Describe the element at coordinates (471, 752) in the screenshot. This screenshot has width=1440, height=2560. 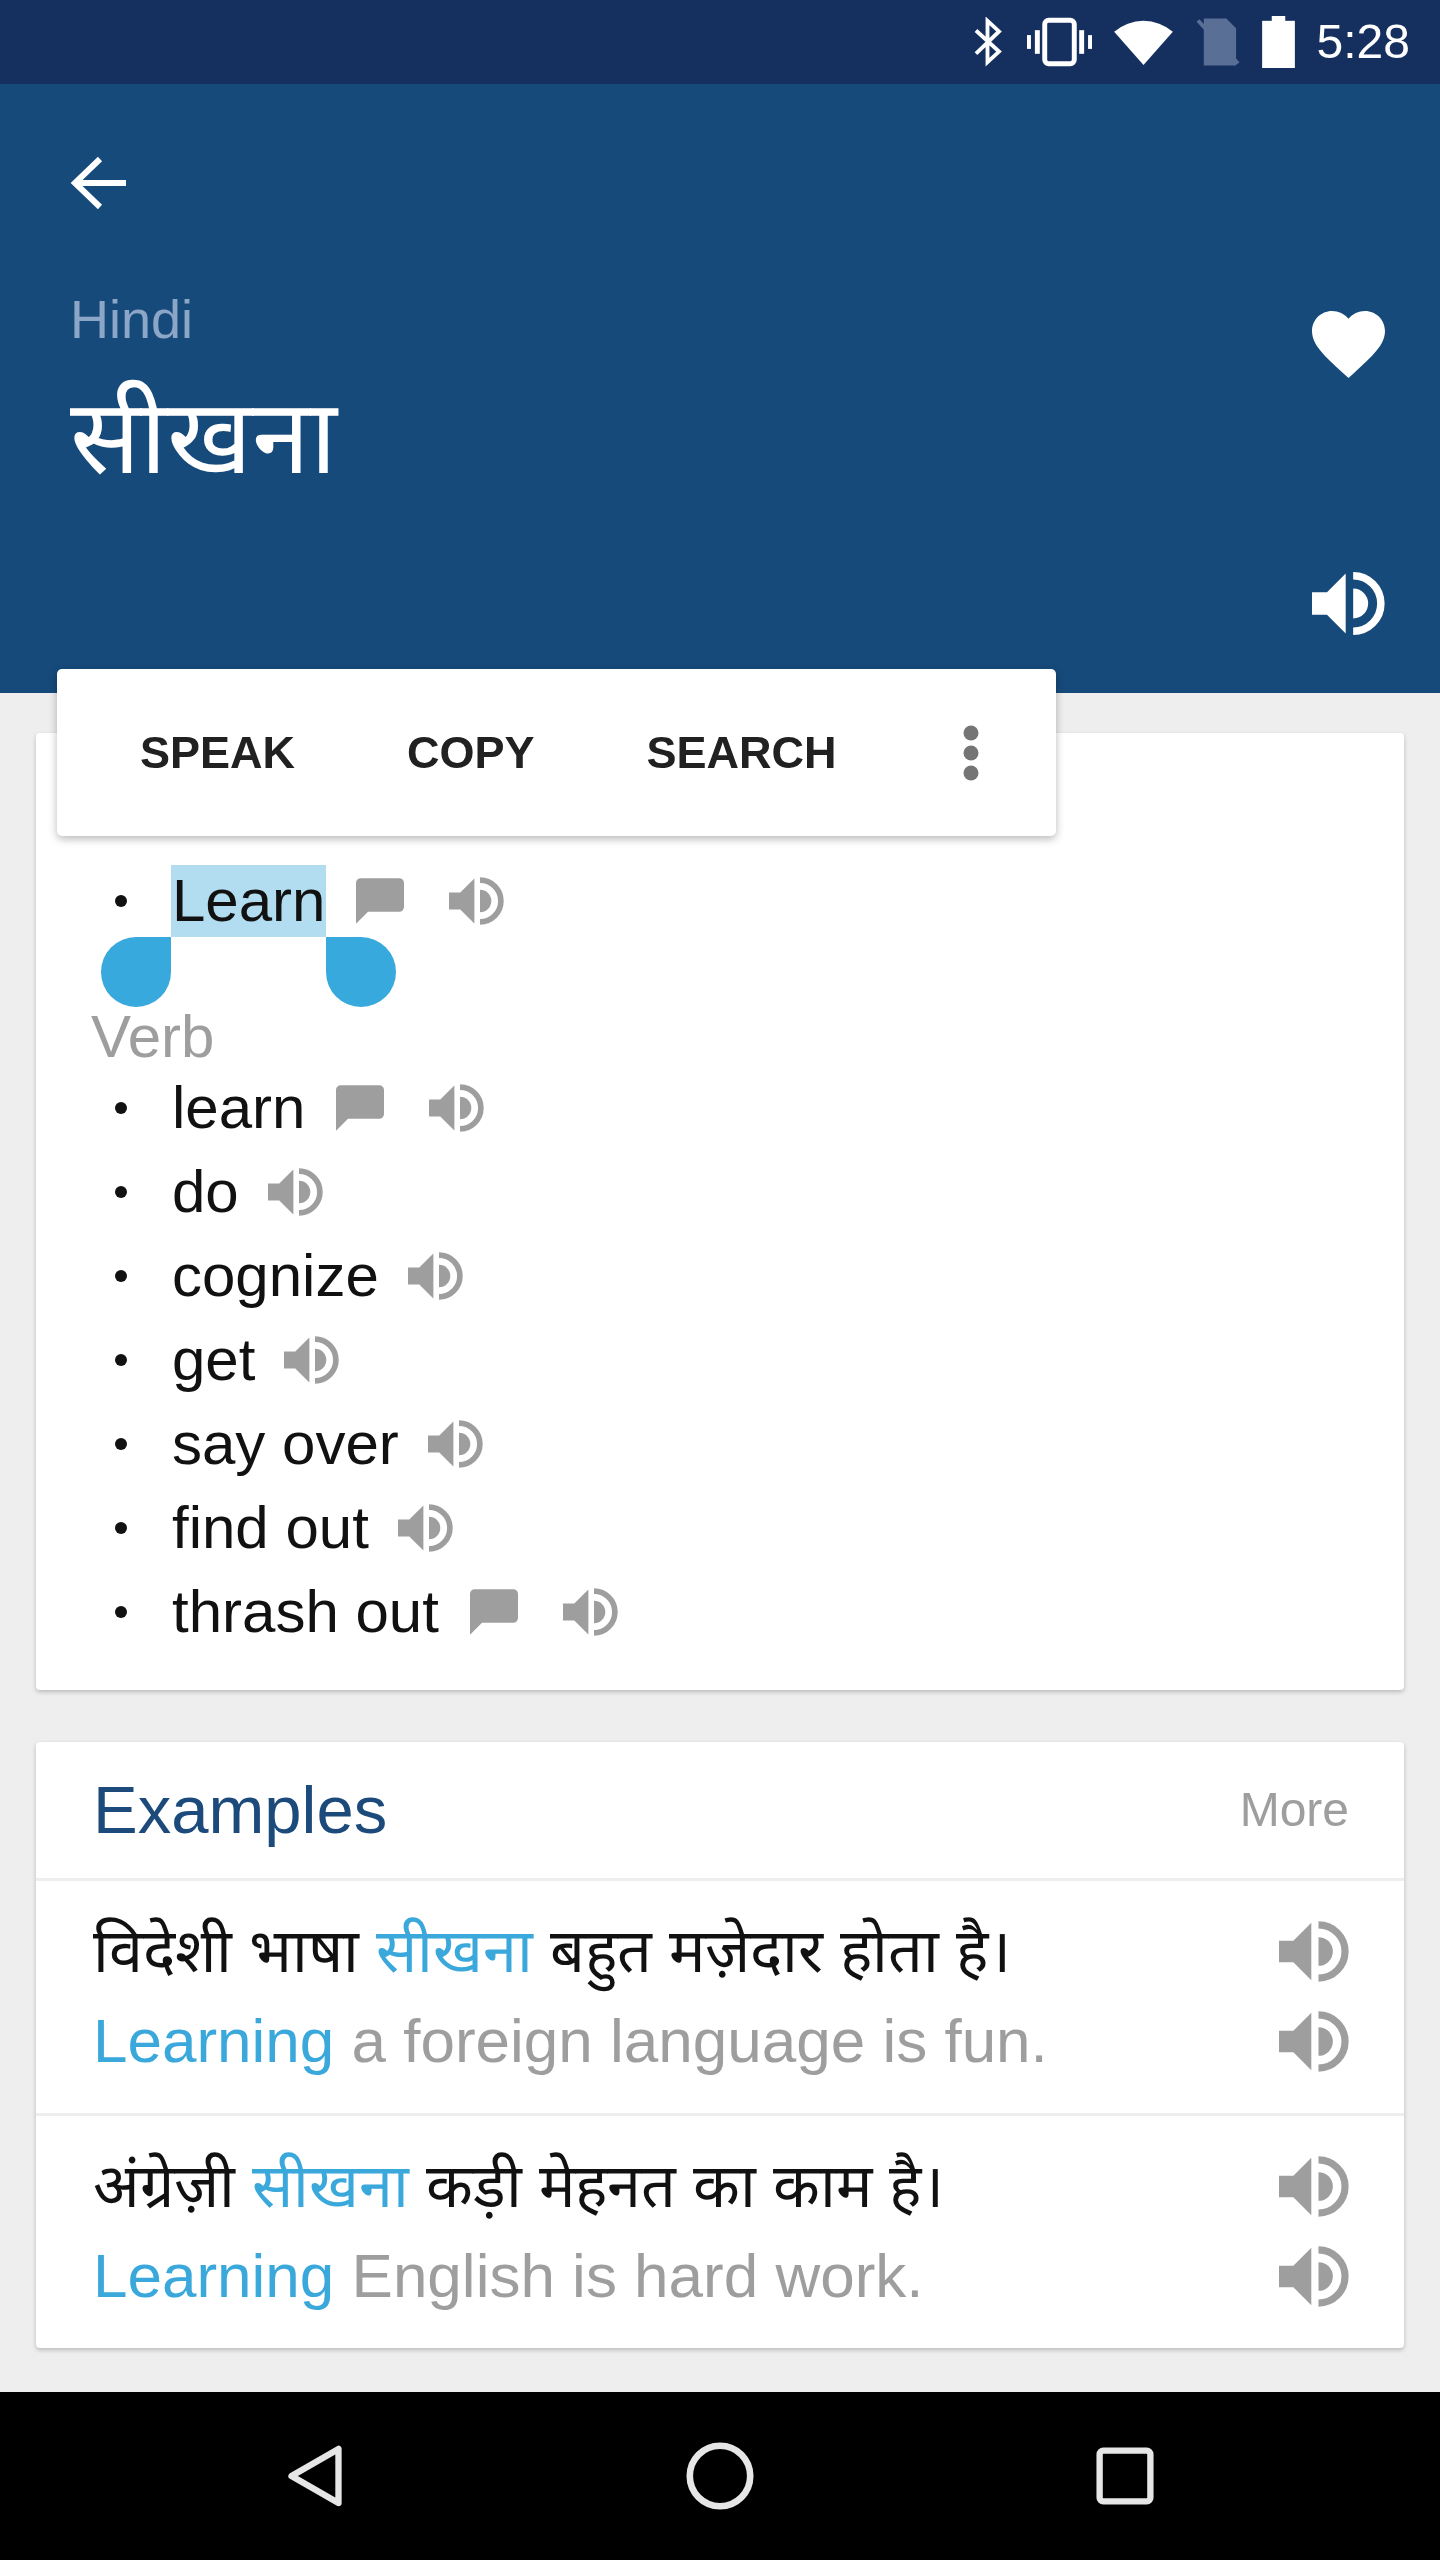
I see `toolbar-action: COPY` at that location.